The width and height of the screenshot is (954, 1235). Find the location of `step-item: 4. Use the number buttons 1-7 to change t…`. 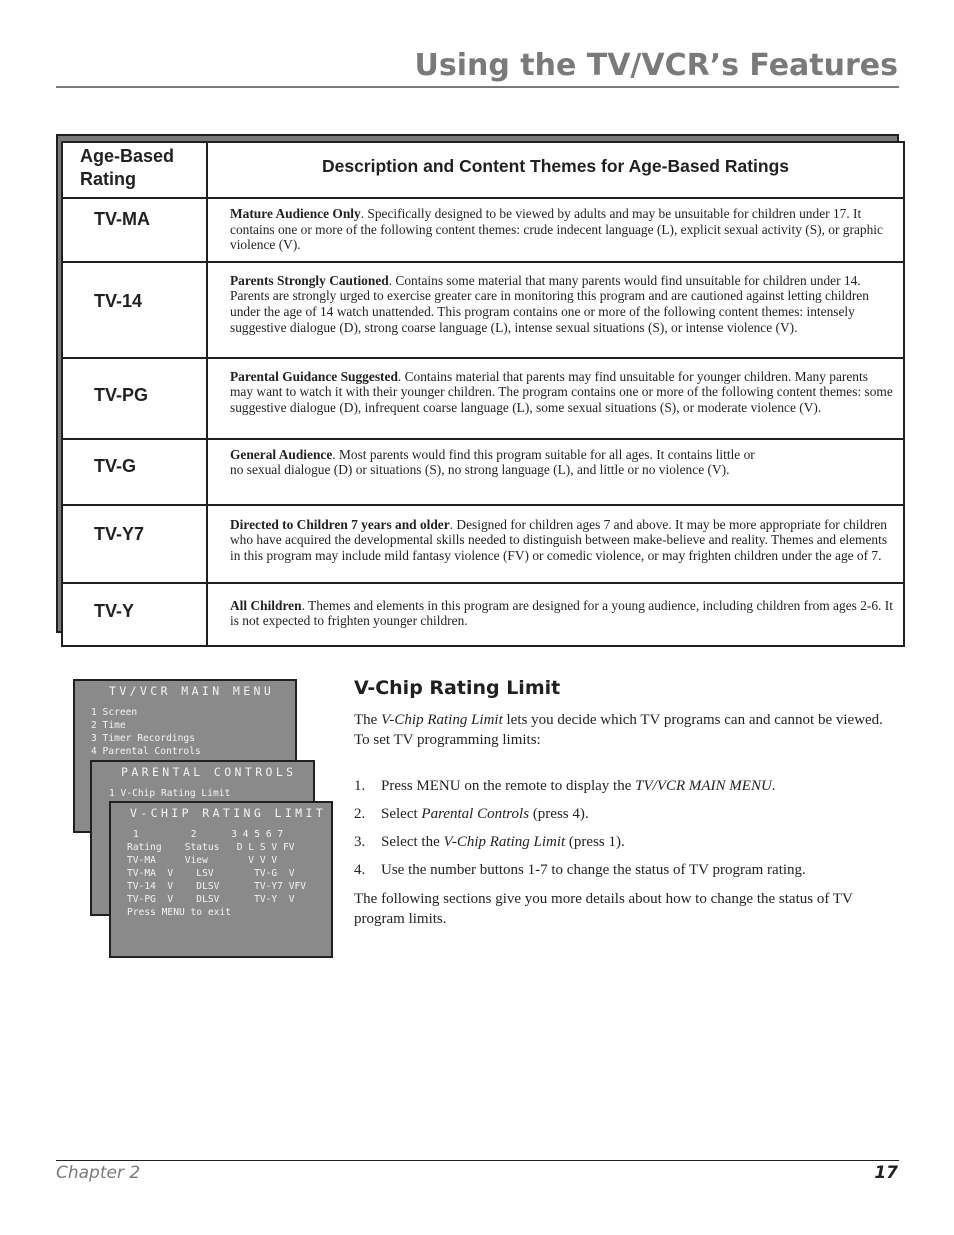

step-item: 4. Use the number buttons 1-7 to change t… is located at coordinates (626, 875).